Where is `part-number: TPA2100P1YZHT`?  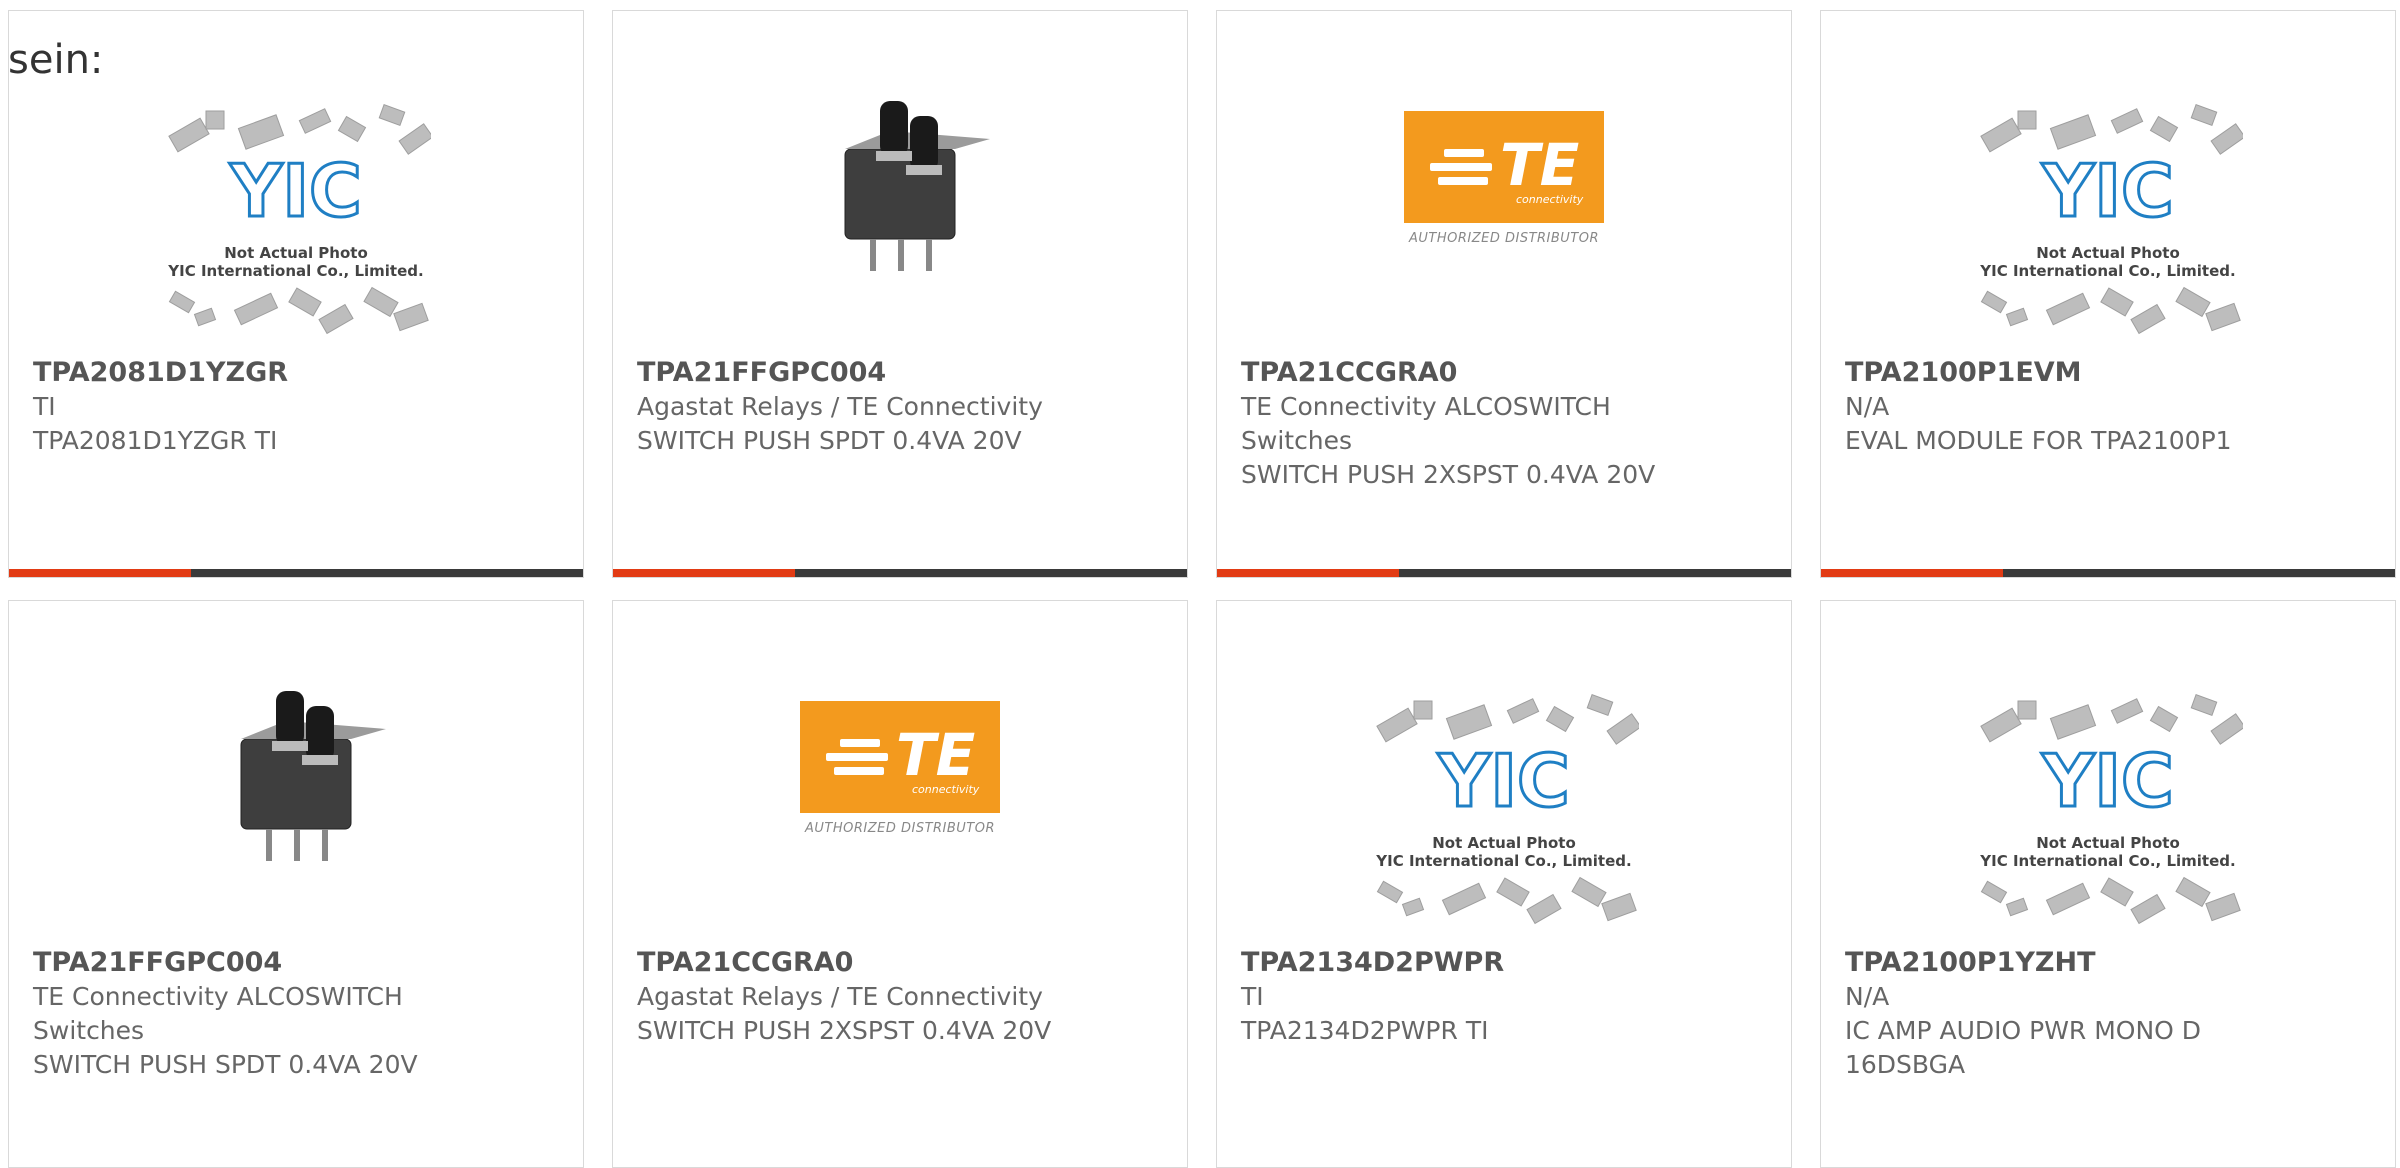
part-number: TPA2100P1YZHT is located at coordinates (2055, 963).